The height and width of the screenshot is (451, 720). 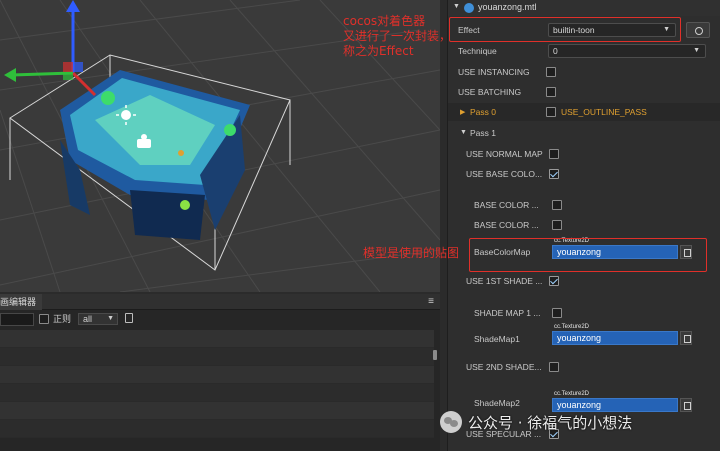 I want to click on use-batching-label: USE BATCHING, so click(x=490, y=92).